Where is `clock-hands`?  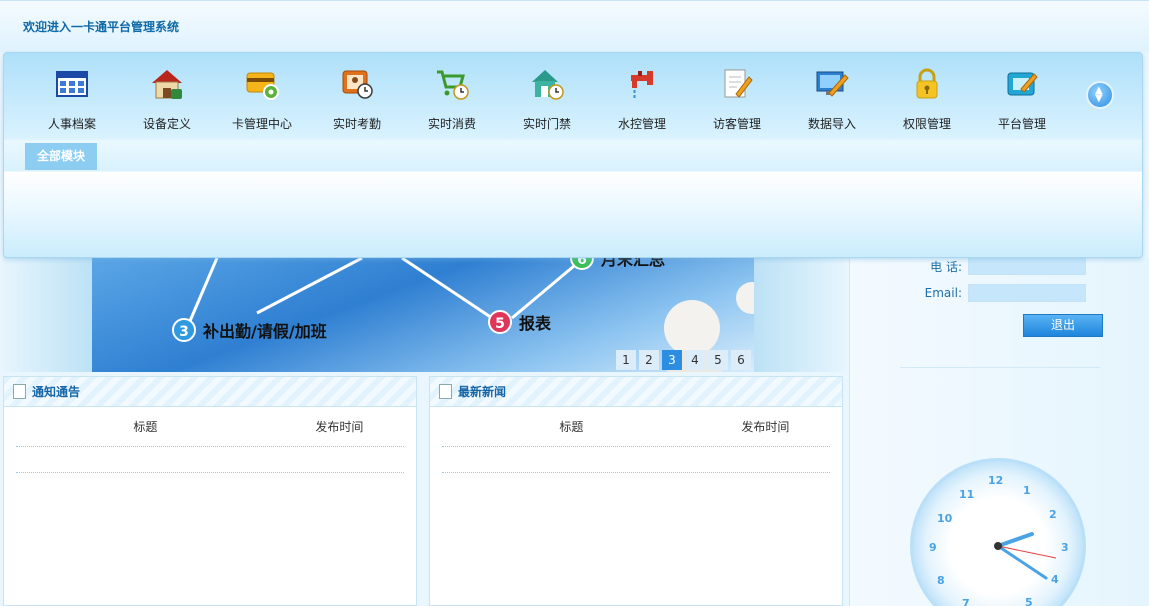
clock-hands is located at coordinates (1025, 556).